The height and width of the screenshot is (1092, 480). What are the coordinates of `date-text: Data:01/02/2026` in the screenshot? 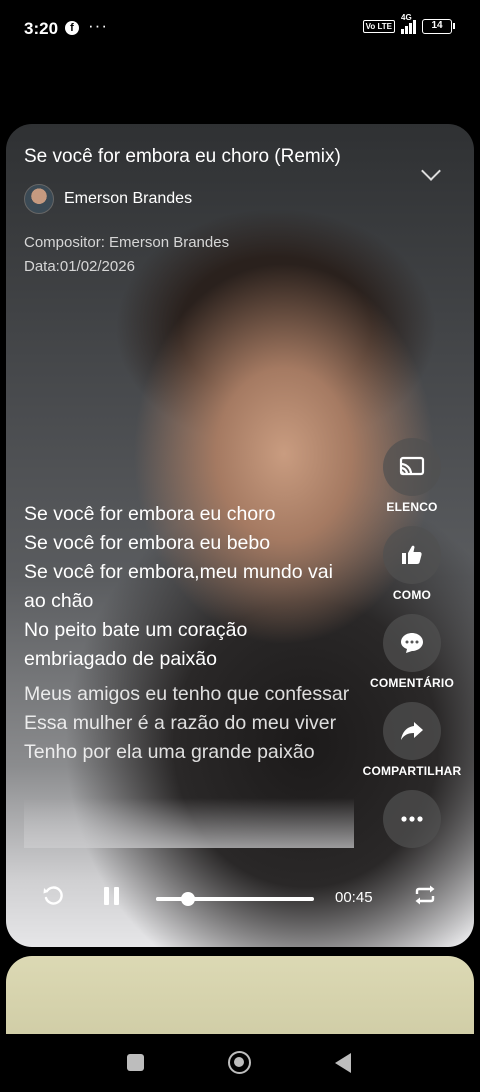 It's located at (79, 266).